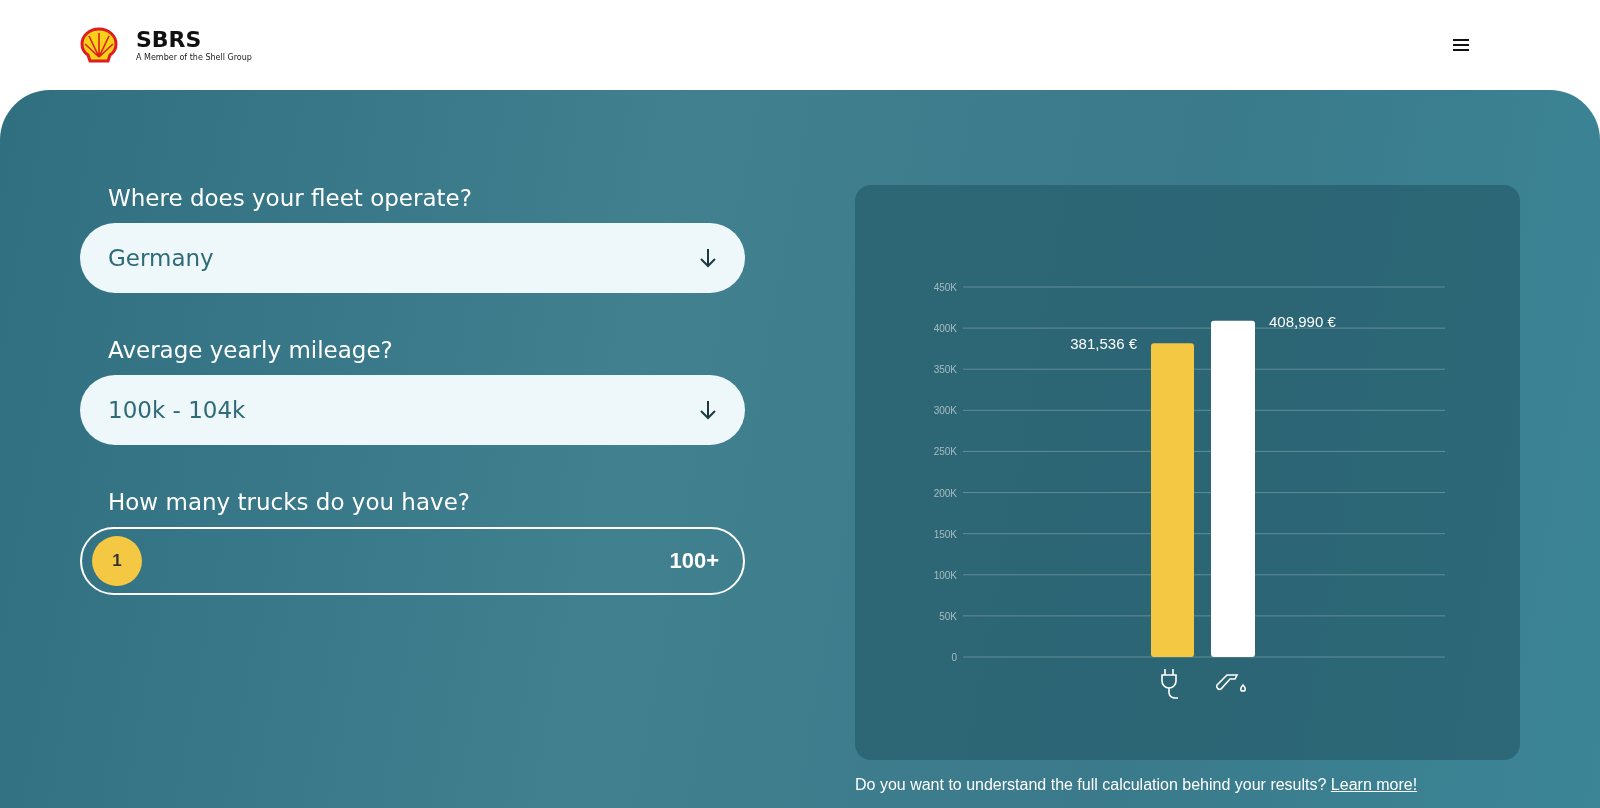 The height and width of the screenshot is (808, 1600). I want to click on bar-value-label: 381,536 €, so click(1103, 344).